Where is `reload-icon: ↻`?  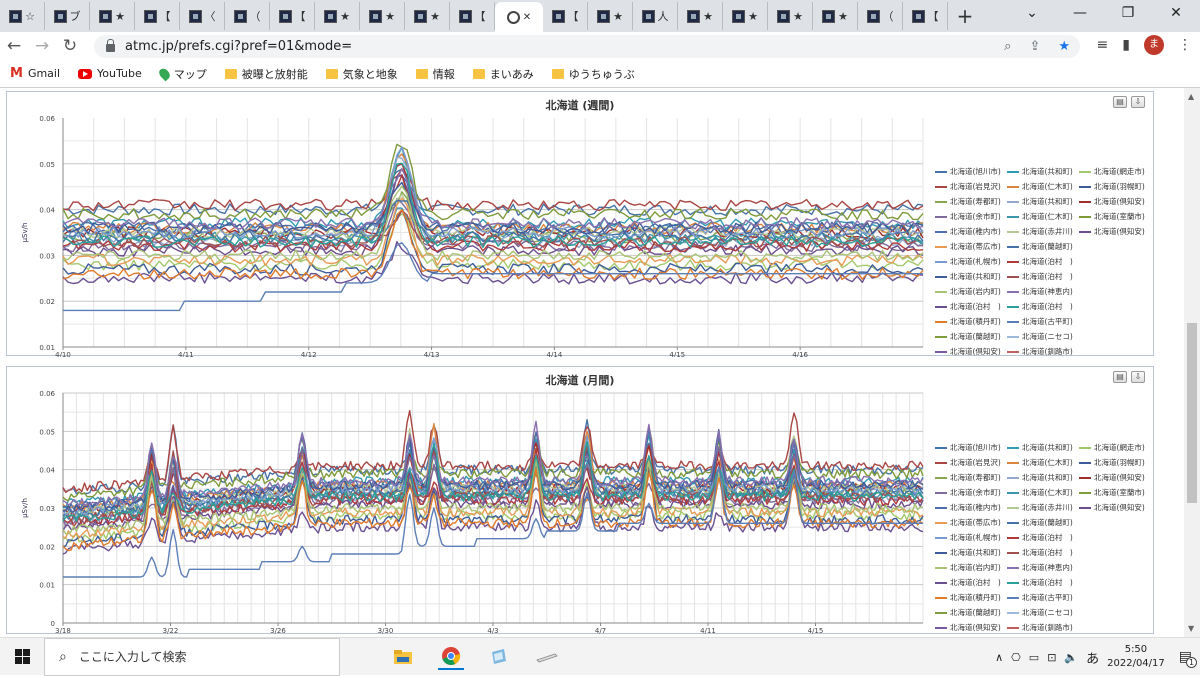 reload-icon: ↻ is located at coordinates (70, 46).